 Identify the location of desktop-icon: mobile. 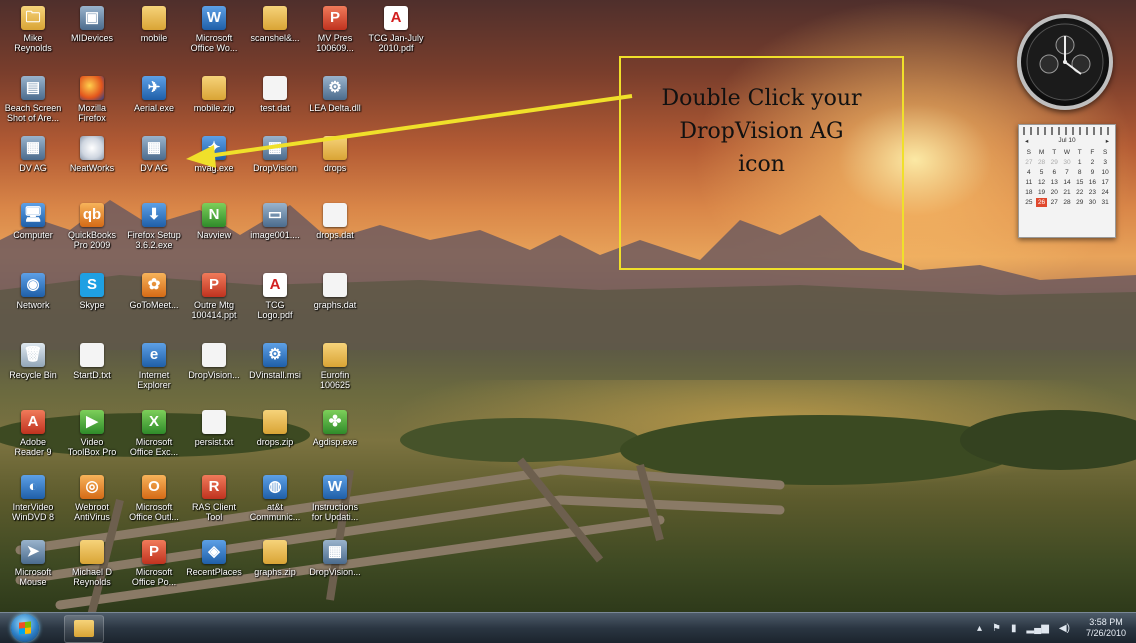
(154, 24).